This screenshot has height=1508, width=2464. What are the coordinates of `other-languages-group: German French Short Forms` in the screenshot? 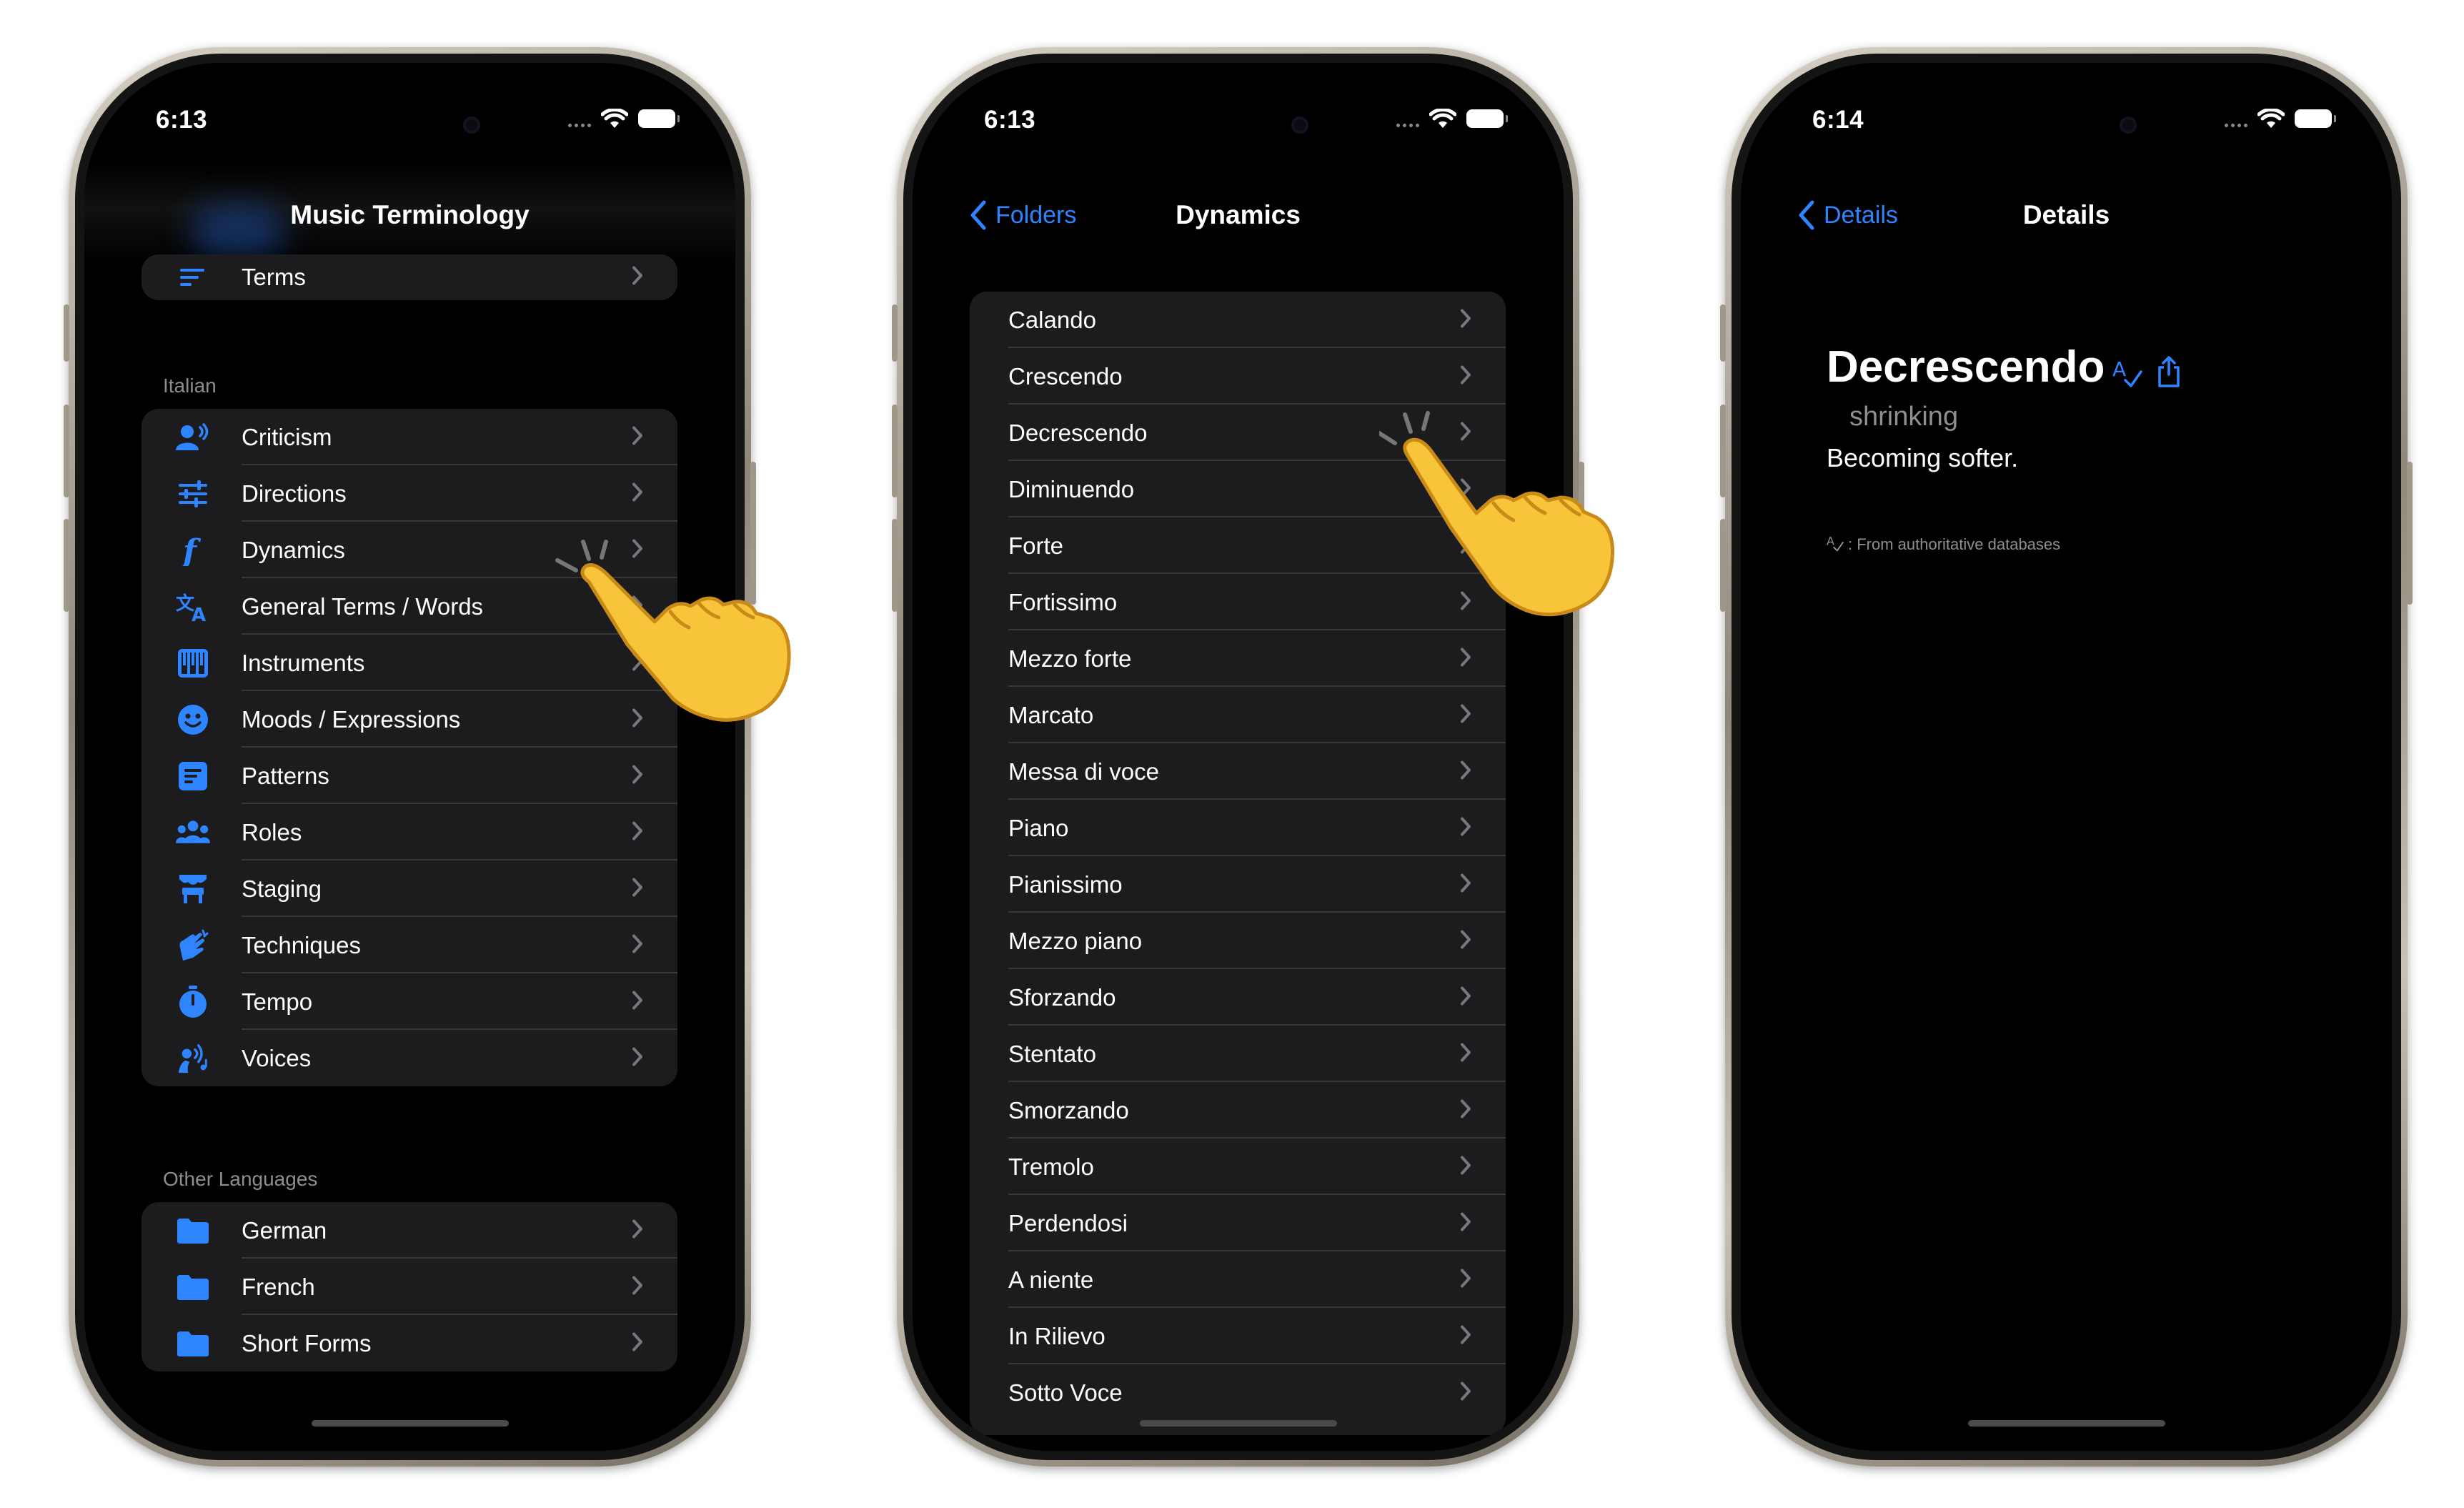 It's located at (409, 1286).